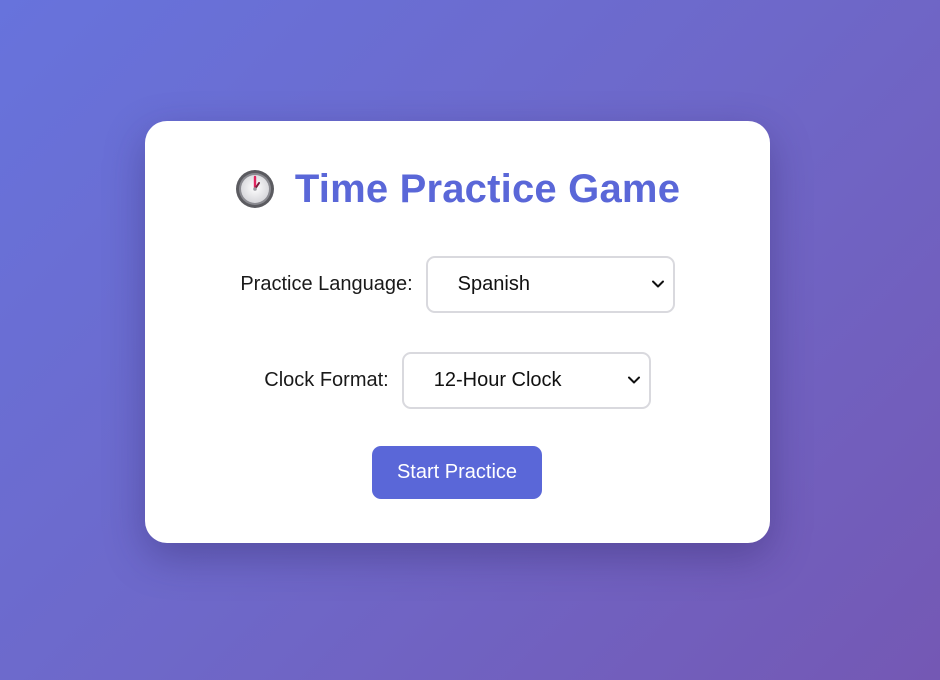 Image resolution: width=940 pixels, height=680 pixels. What do you see at coordinates (326, 283) in the screenshot?
I see `language-label: Practice Language:` at bounding box center [326, 283].